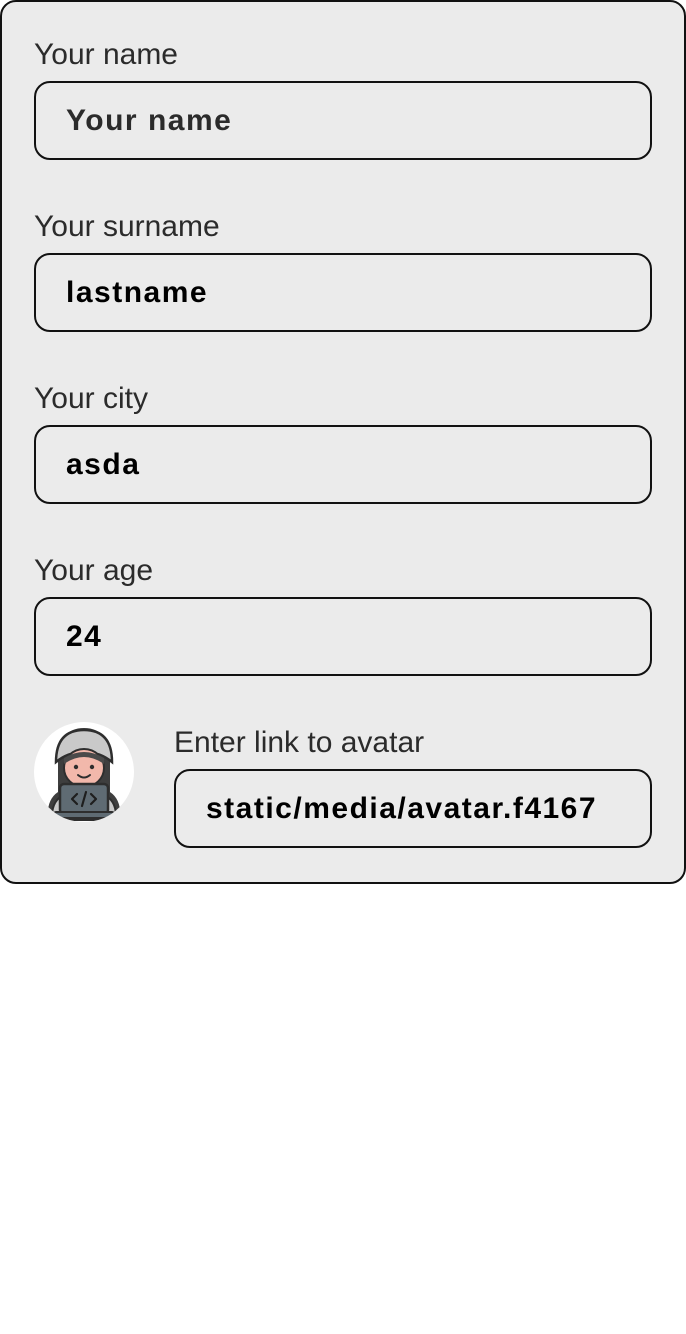 The width and height of the screenshot is (686, 1334). What do you see at coordinates (91, 398) in the screenshot?
I see `city-label: Your city` at bounding box center [91, 398].